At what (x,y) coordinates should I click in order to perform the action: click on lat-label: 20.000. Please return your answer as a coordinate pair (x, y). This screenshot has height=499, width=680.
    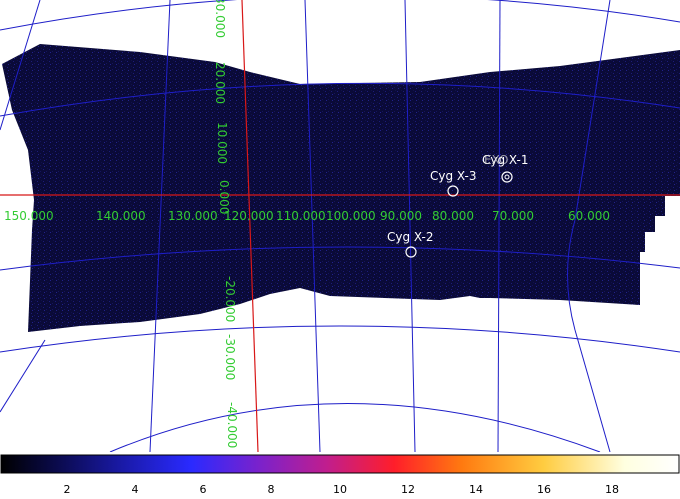
    Looking at the image, I should click on (220, 83).